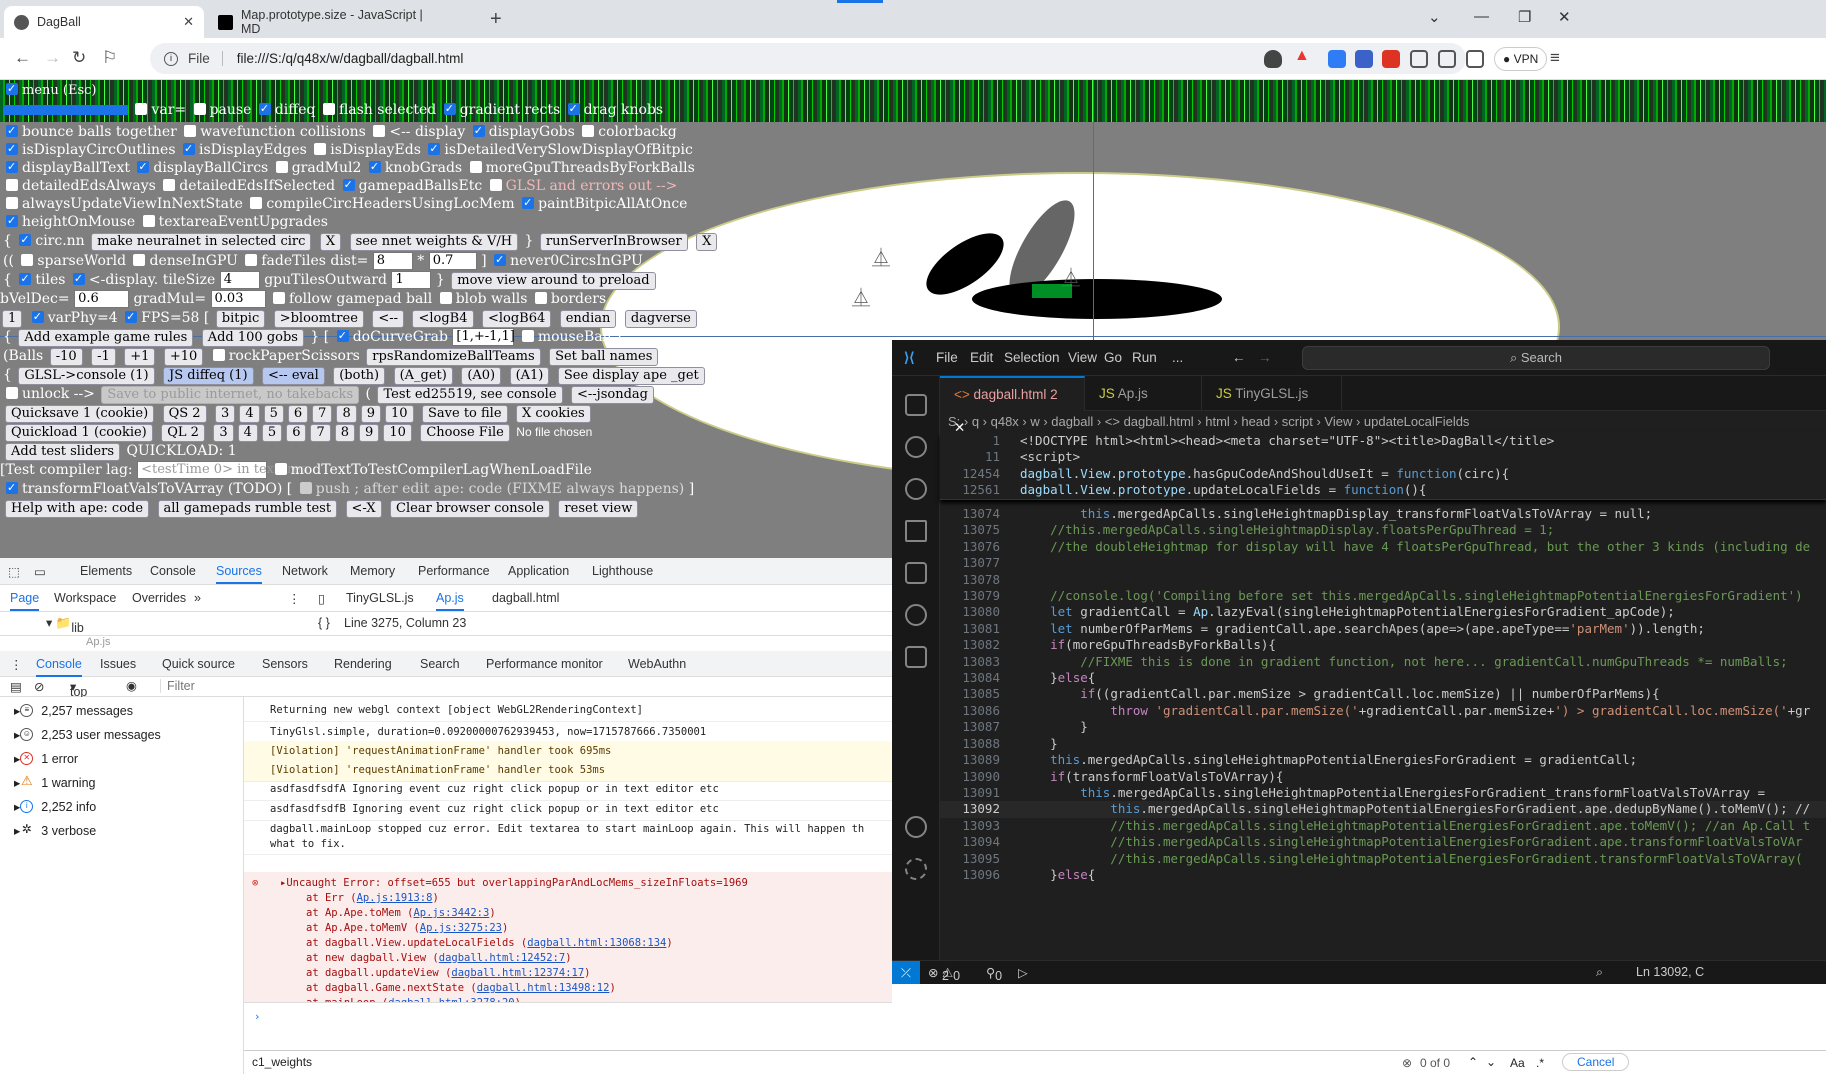 The image size is (1826, 1074). I want to click on tile-size-input: 4, so click(239, 280).